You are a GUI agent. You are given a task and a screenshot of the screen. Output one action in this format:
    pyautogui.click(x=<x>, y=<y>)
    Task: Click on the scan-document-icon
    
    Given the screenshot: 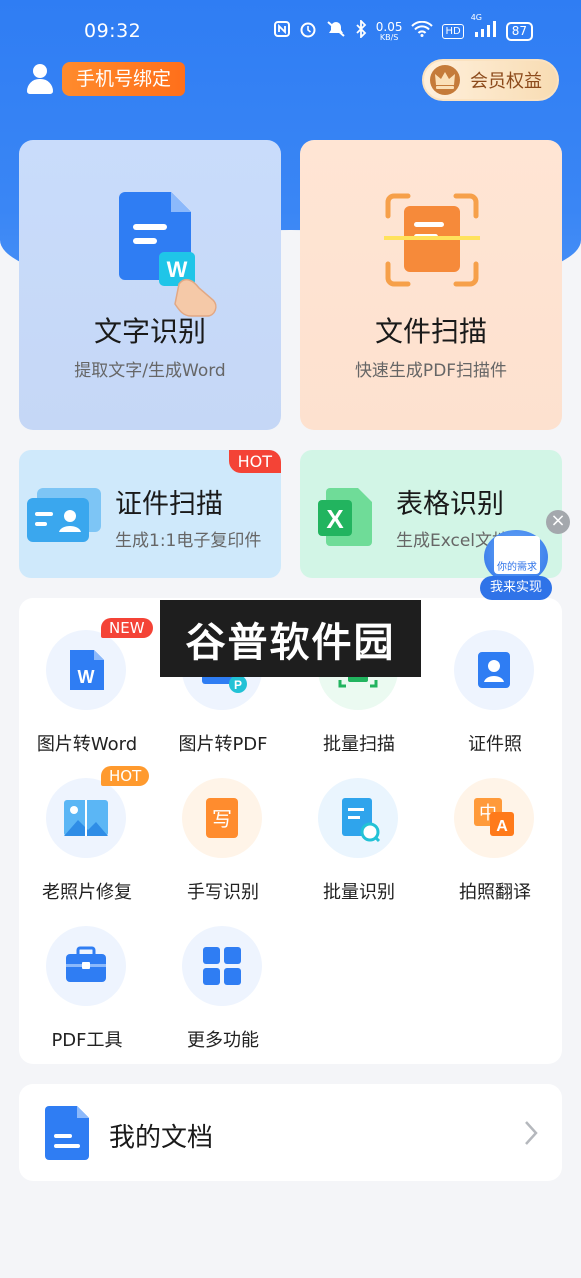 What is the action you would take?
    pyautogui.click(x=432, y=242)
    